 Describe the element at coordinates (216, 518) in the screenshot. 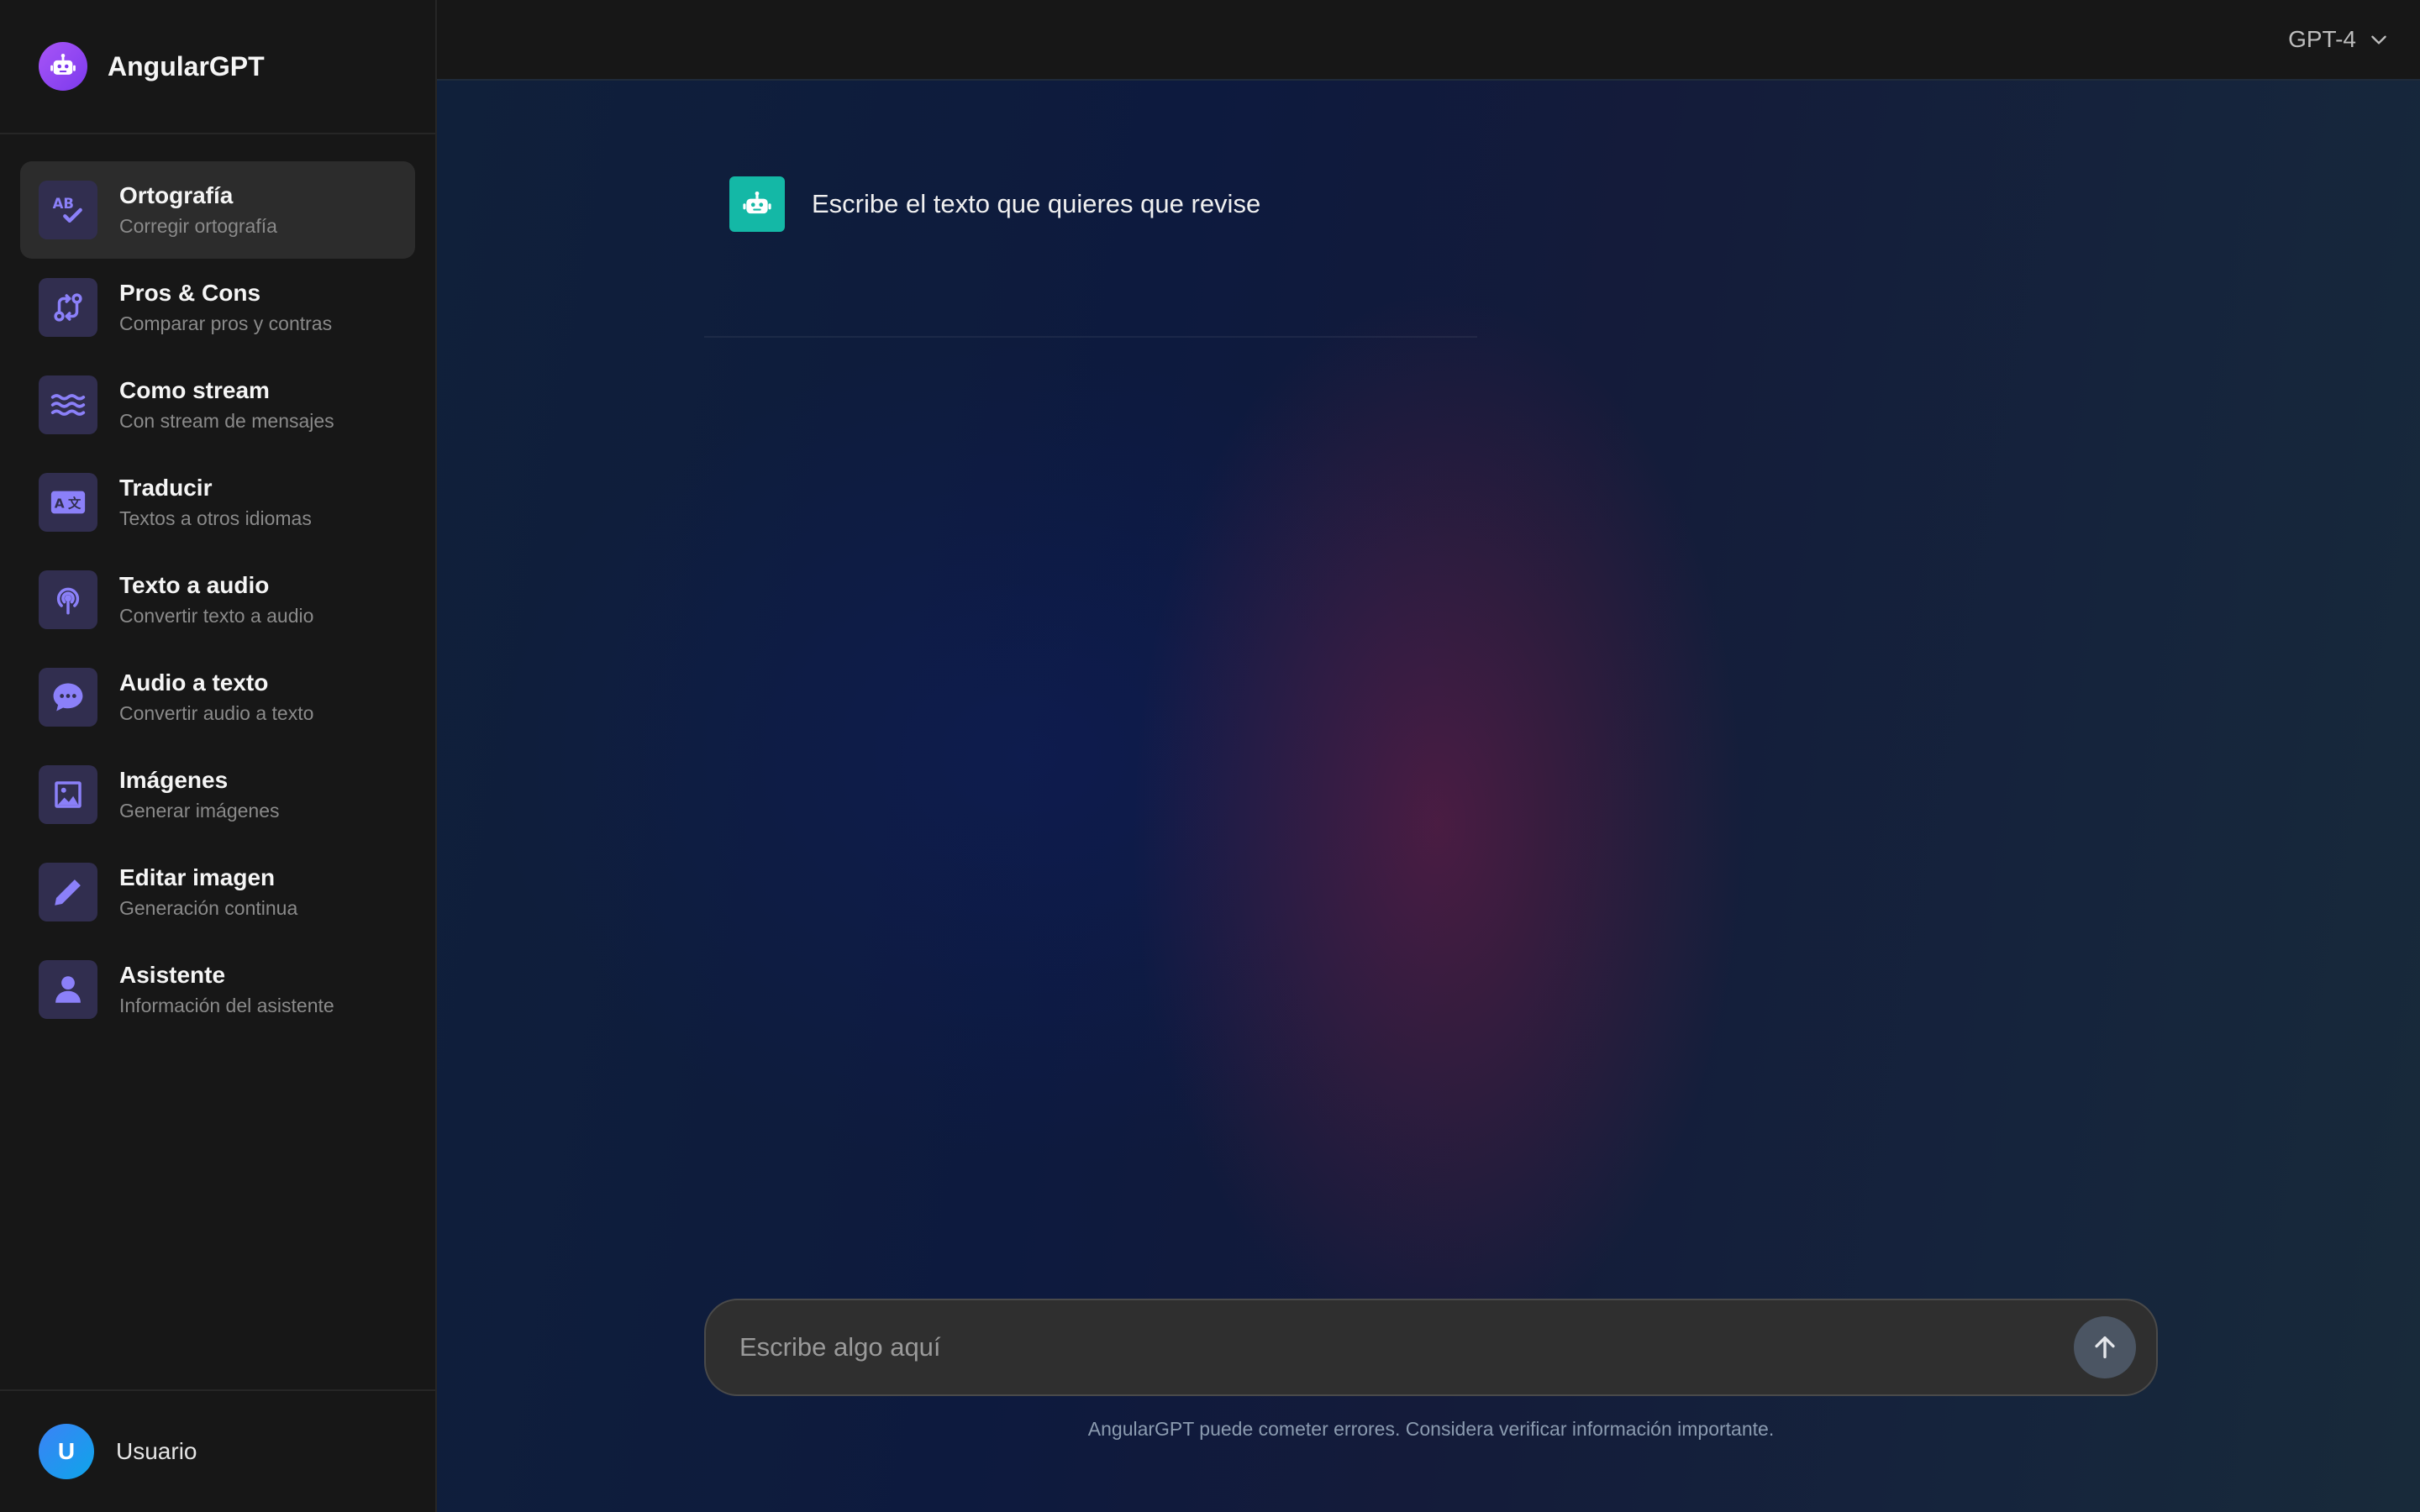

I see `sidebar-item-subtitle: Textos a otros idiomas` at that location.